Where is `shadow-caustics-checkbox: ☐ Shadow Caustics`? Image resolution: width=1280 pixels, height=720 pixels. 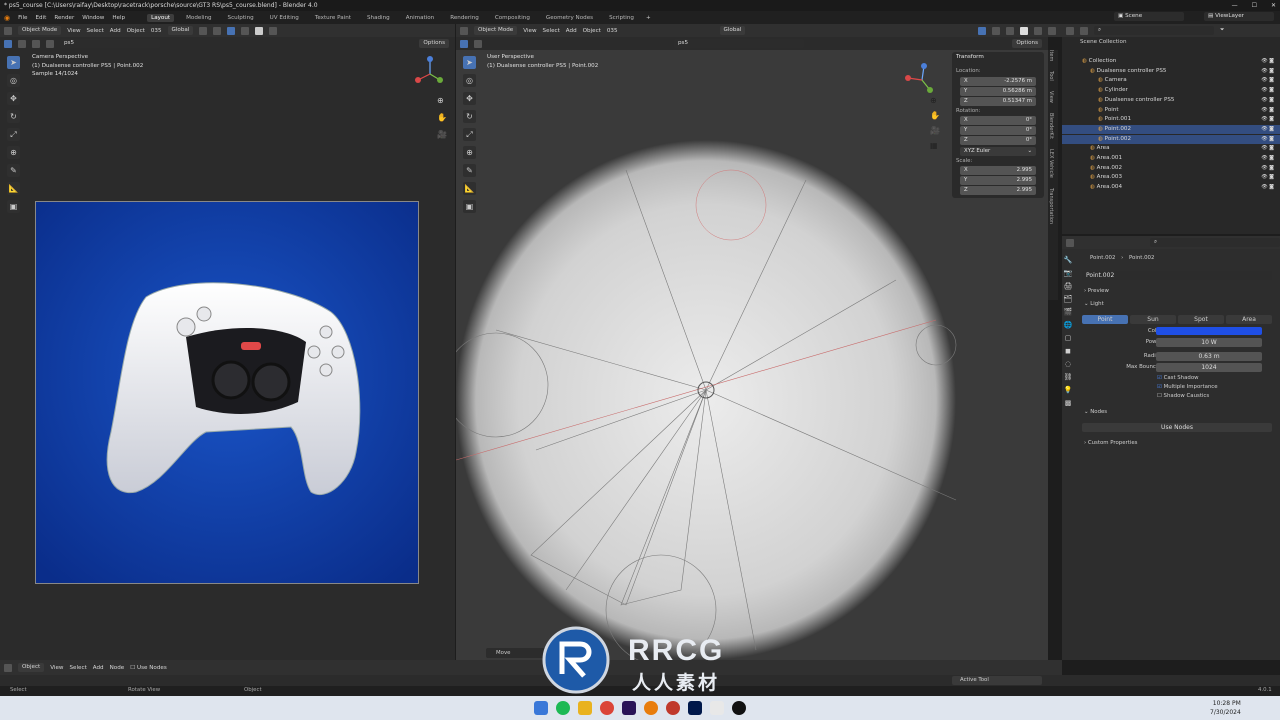
shadow-caustics-checkbox: ☐ Shadow Caustics is located at coordinates (1183, 396).